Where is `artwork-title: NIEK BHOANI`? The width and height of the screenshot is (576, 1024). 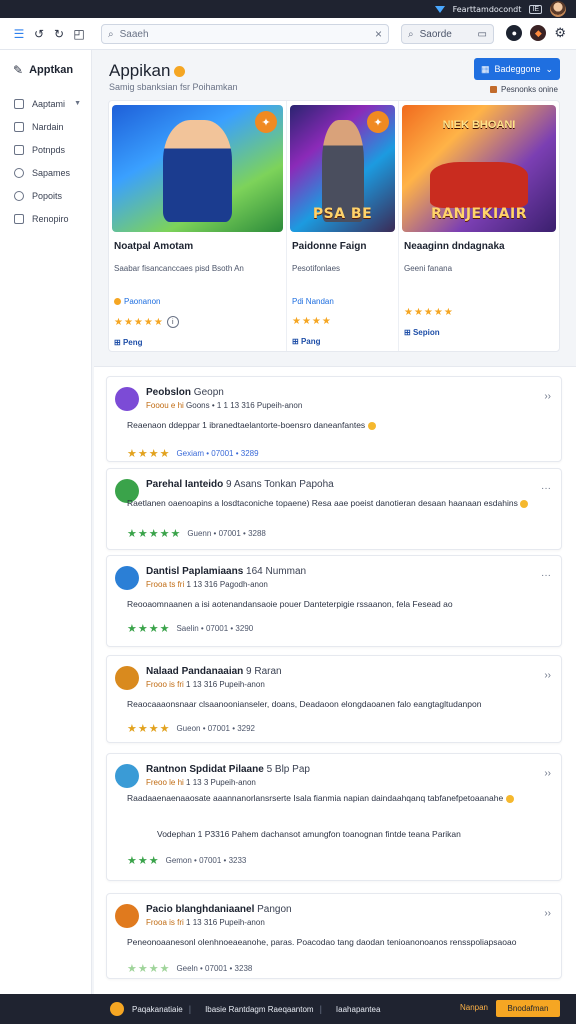
artwork-title: NIEK BHOANI is located at coordinates (479, 125).